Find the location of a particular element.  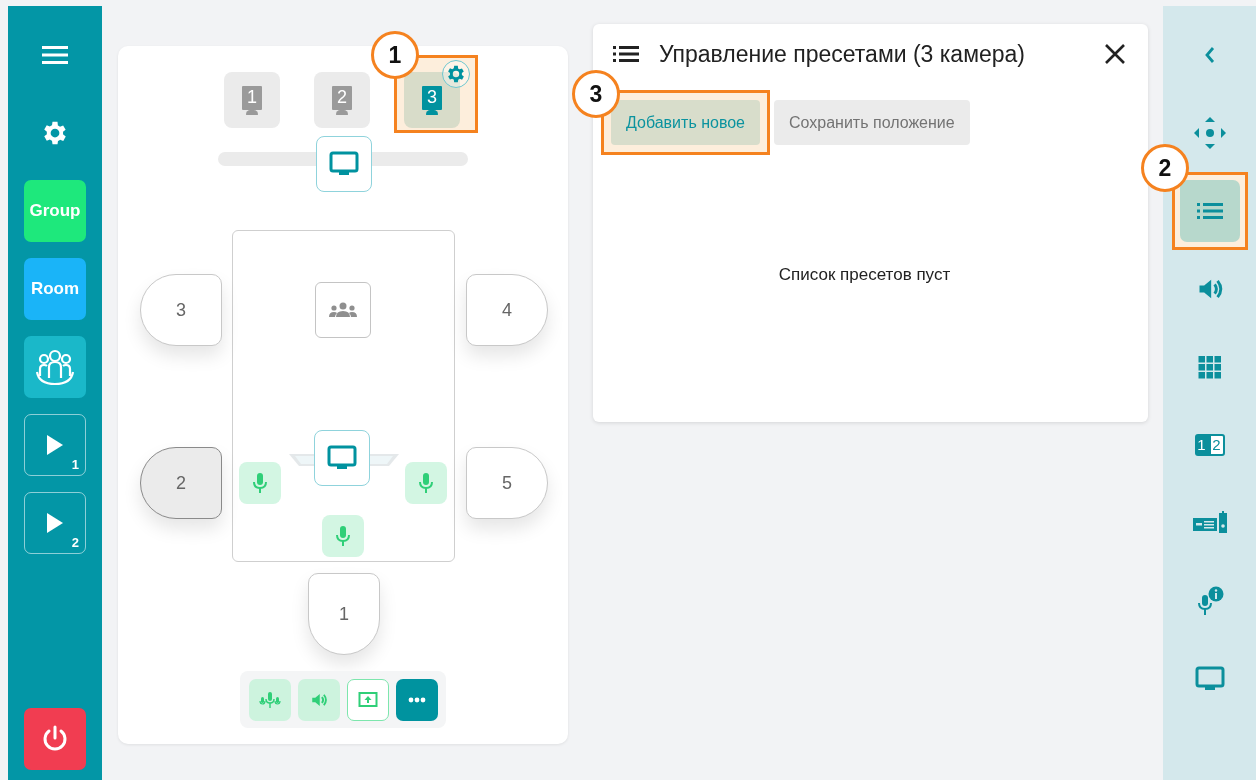

seat-button: 3 is located at coordinates (181, 310).